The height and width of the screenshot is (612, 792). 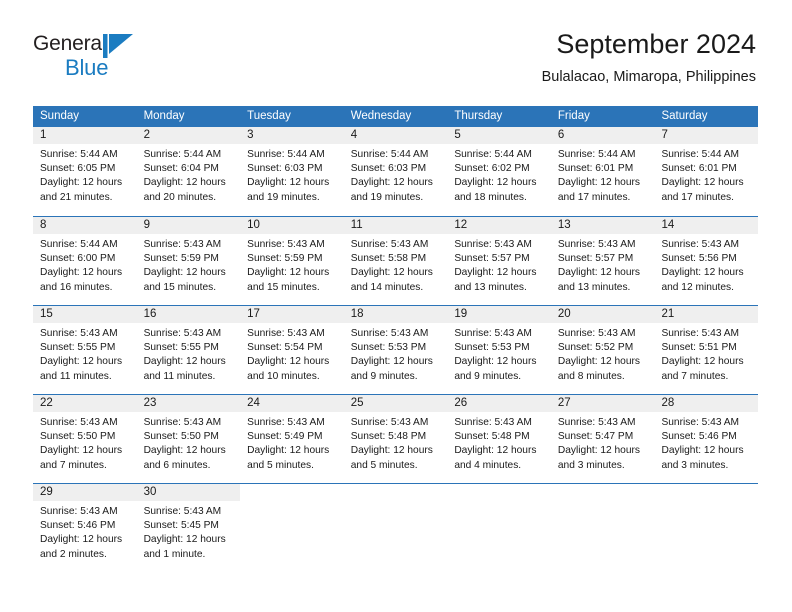 What do you see at coordinates (395, 225) in the screenshot?
I see `day-number: 11` at bounding box center [395, 225].